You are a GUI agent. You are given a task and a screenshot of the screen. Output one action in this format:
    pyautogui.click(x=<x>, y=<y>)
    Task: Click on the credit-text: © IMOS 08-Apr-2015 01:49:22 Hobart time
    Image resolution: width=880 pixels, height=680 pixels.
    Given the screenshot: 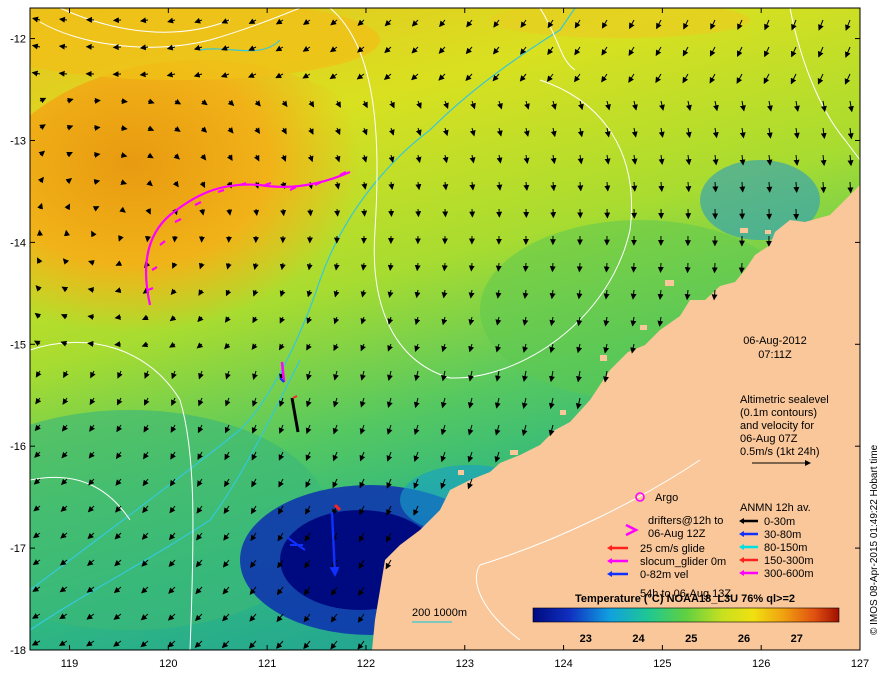 What is the action you would take?
    pyautogui.click(x=874, y=539)
    